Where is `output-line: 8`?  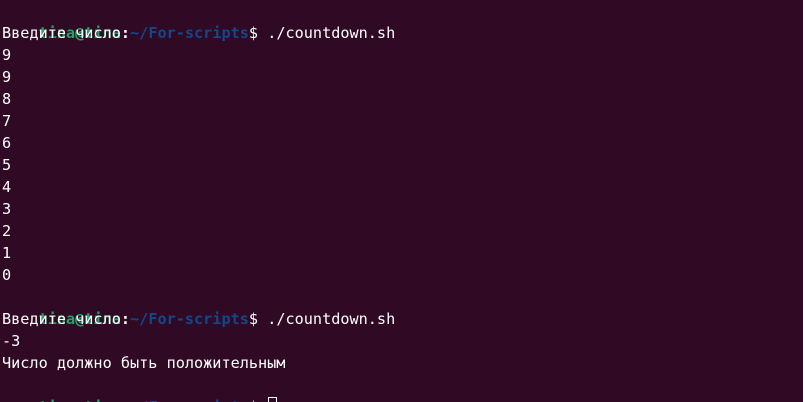
output-line: 8 is located at coordinates (7, 99).